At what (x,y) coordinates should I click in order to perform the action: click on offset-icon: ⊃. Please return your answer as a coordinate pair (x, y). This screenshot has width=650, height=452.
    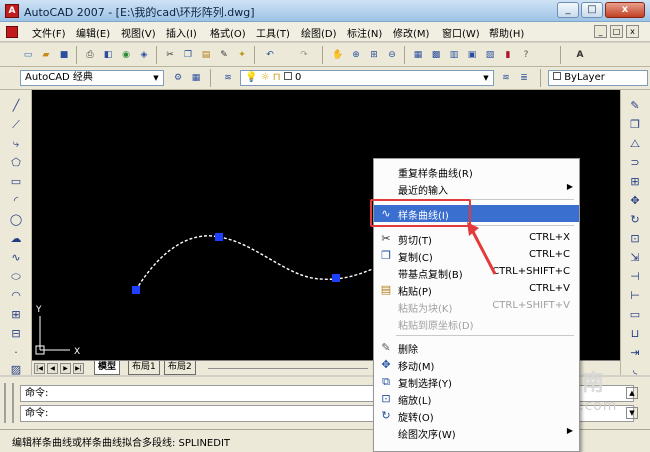
    Looking at the image, I should click on (635, 163).